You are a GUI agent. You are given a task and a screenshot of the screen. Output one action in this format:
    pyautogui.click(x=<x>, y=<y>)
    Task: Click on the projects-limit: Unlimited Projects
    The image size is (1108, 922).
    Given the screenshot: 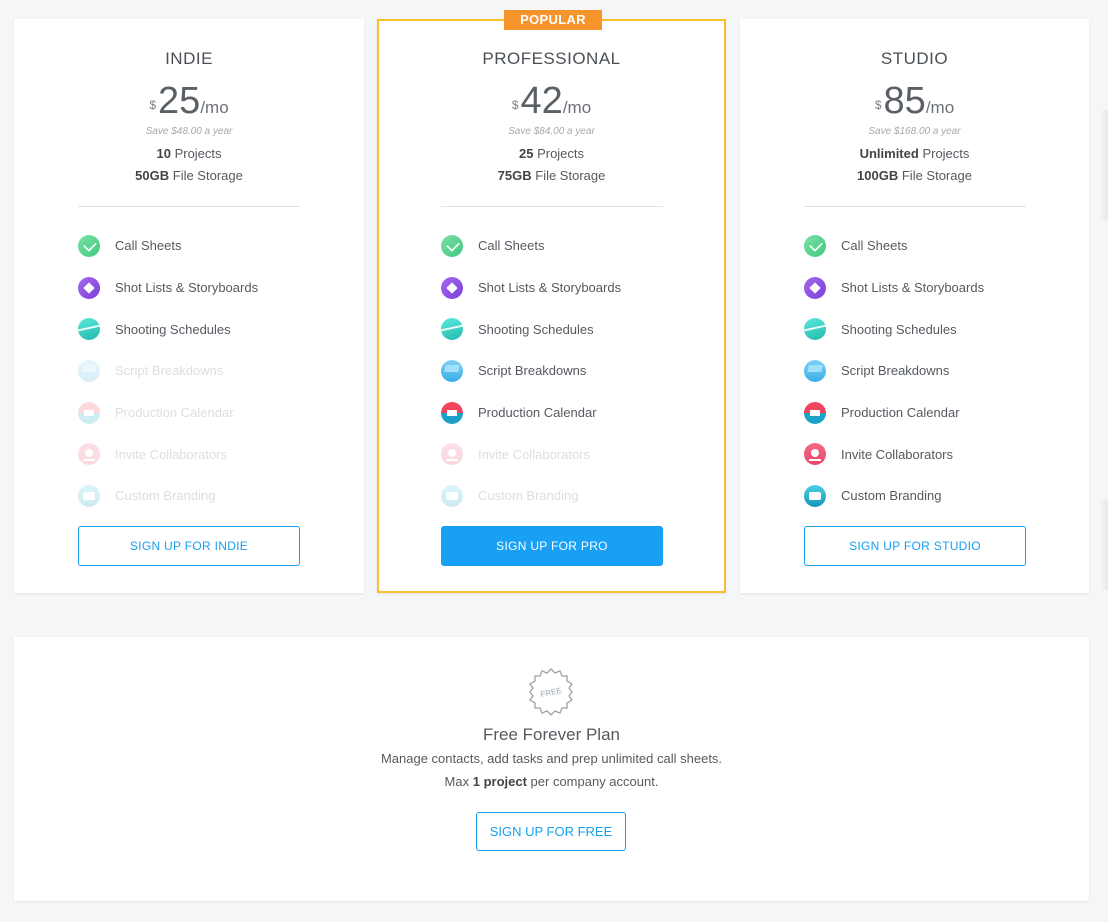 What is the action you would take?
    pyautogui.click(x=914, y=153)
    